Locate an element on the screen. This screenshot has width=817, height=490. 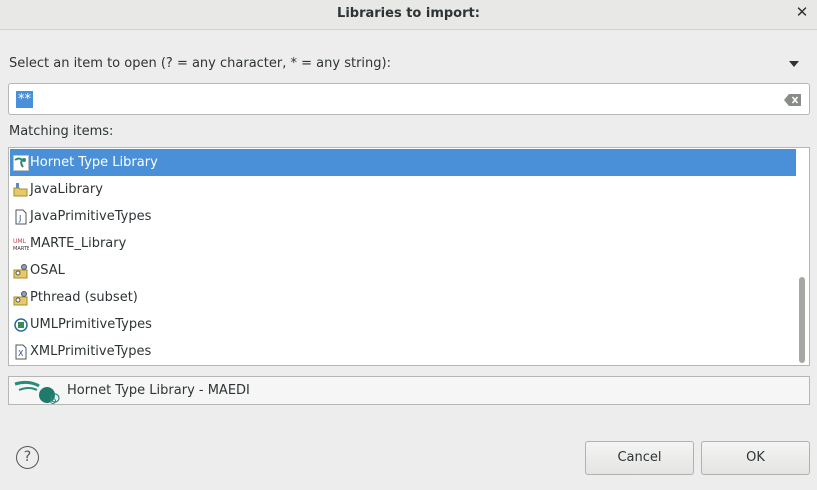
cancel-button: Cancel is located at coordinates (639, 458).